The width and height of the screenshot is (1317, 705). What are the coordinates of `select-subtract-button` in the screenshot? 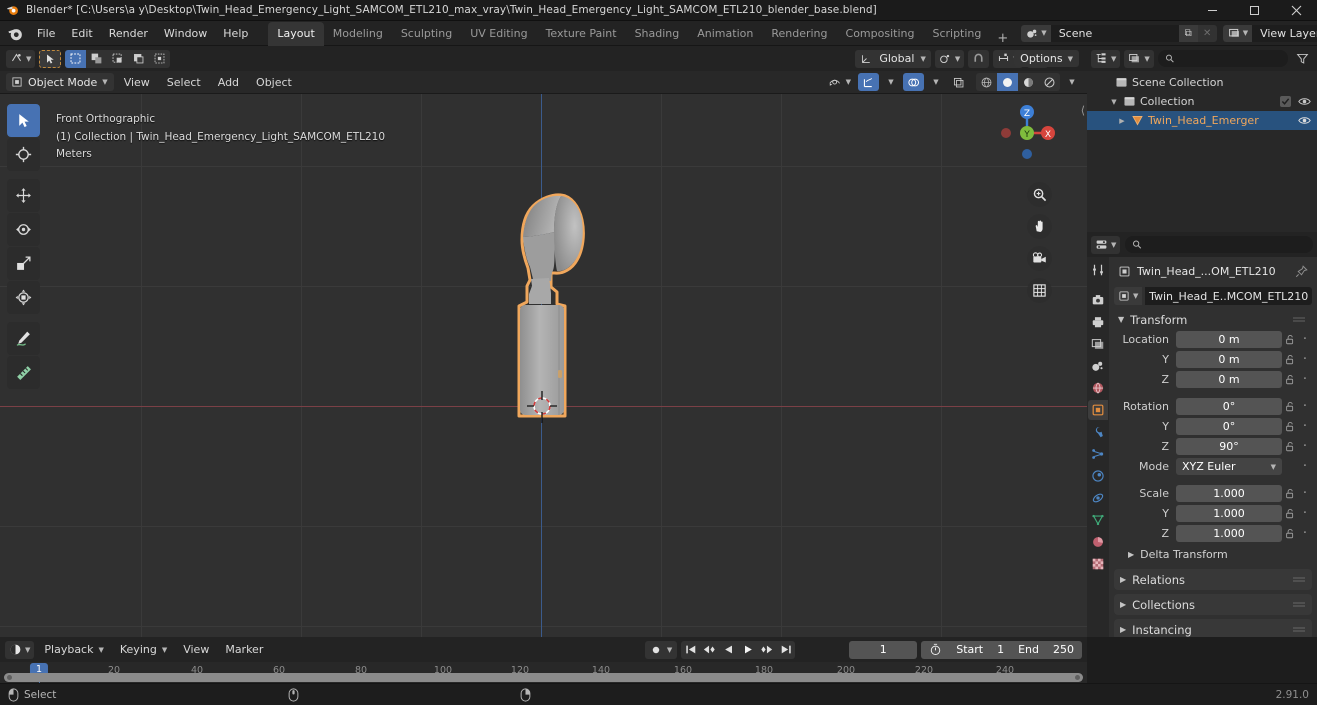 It's located at (117, 59).